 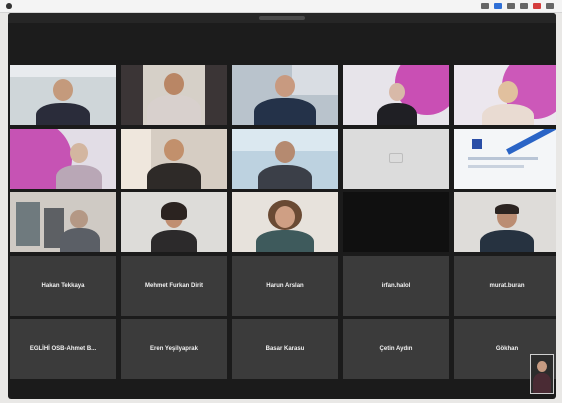 I want to click on participant-name: irfan.halol, so click(x=396, y=286).